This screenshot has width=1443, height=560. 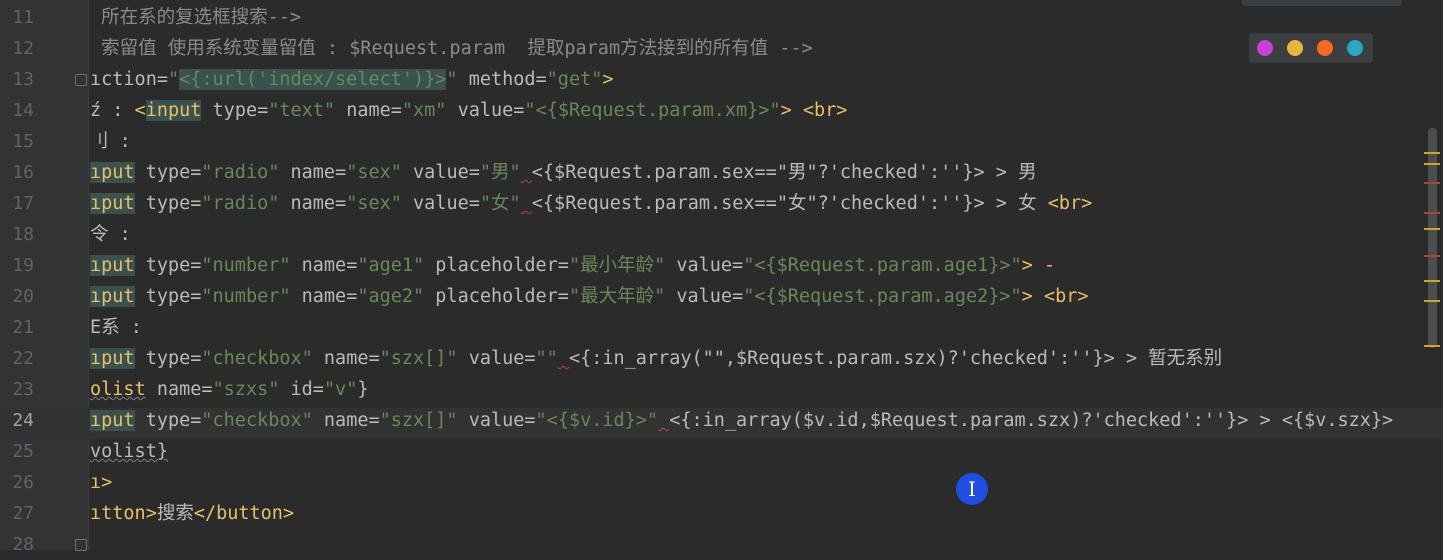 I want to click on code-token: "", so click(x=546, y=358).